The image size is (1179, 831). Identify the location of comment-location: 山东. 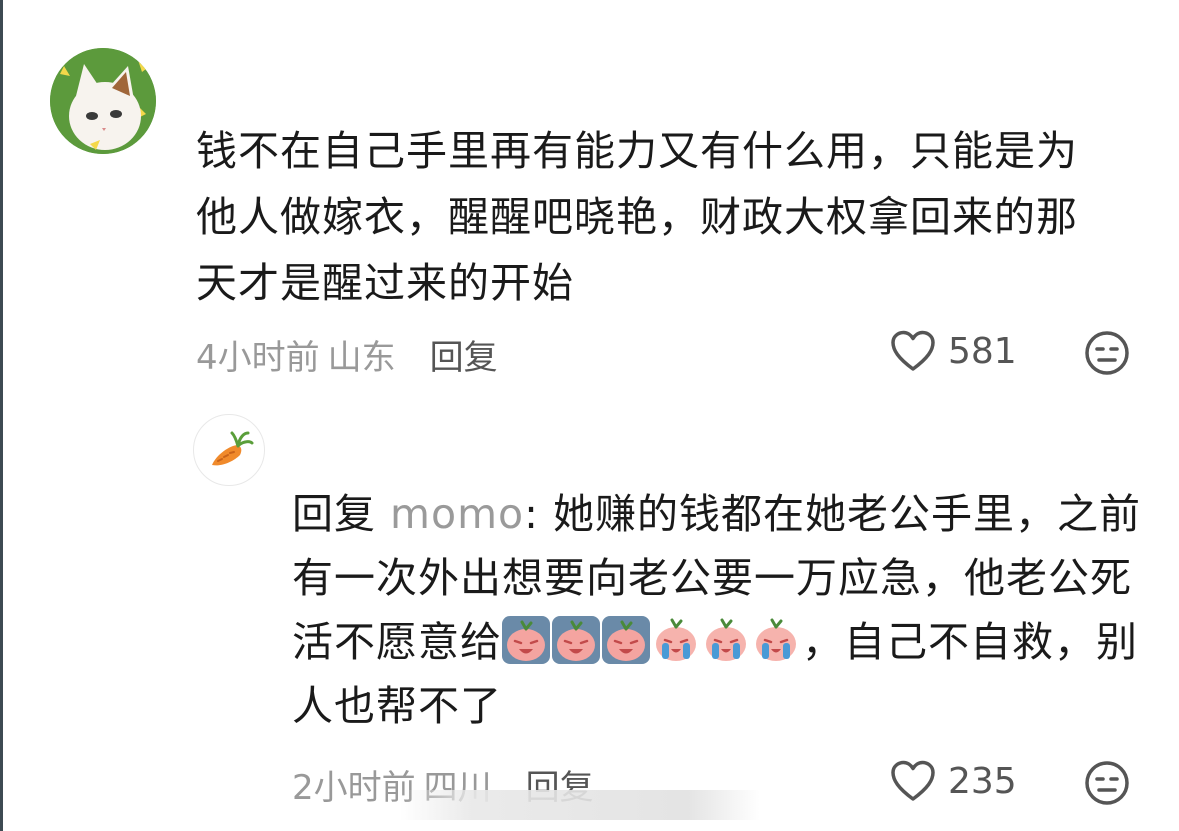
(361, 358).